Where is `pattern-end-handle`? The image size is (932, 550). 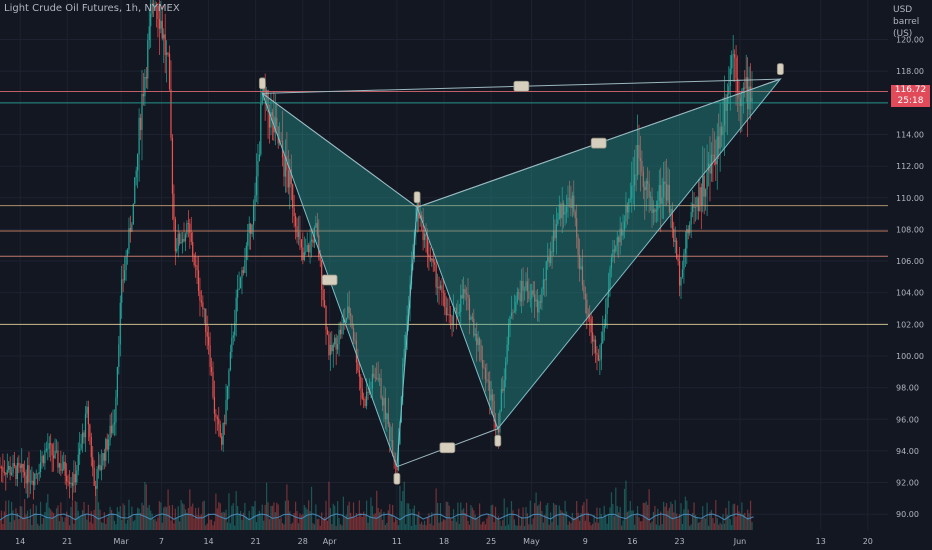
pattern-end-handle is located at coordinates (780, 69).